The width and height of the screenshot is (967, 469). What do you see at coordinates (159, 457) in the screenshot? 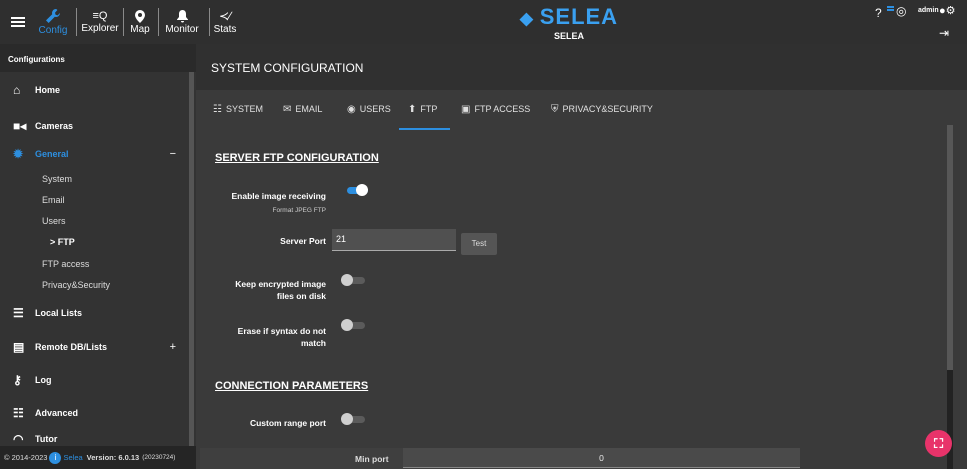
I see `build-text: (20230724)` at bounding box center [159, 457].